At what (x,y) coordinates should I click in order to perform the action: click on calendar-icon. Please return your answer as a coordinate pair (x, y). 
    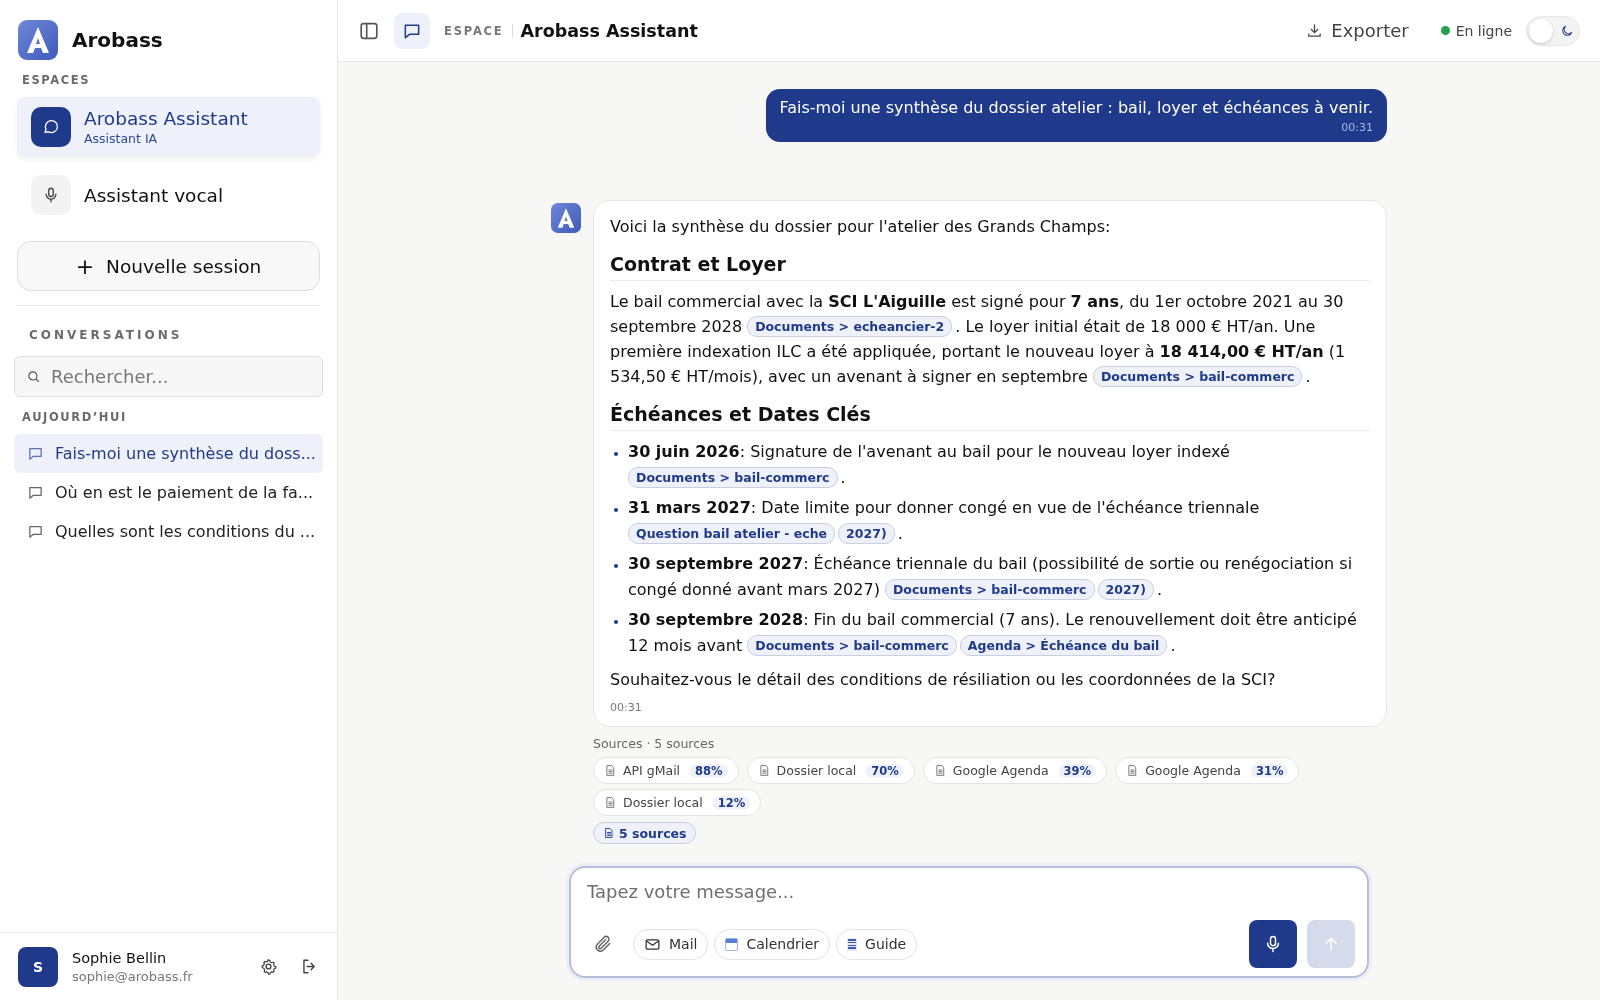
    Looking at the image, I should click on (732, 944).